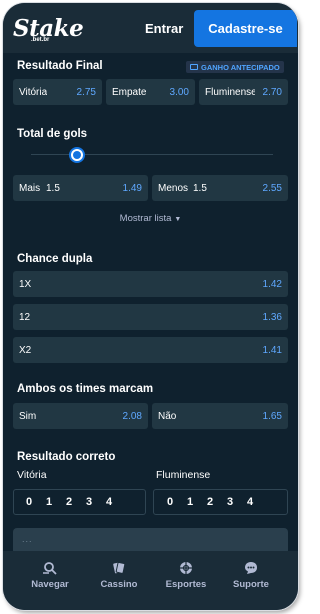  What do you see at coordinates (186, 575) in the screenshot?
I see `nav-esportes: Esportes` at bounding box center [186, 575].